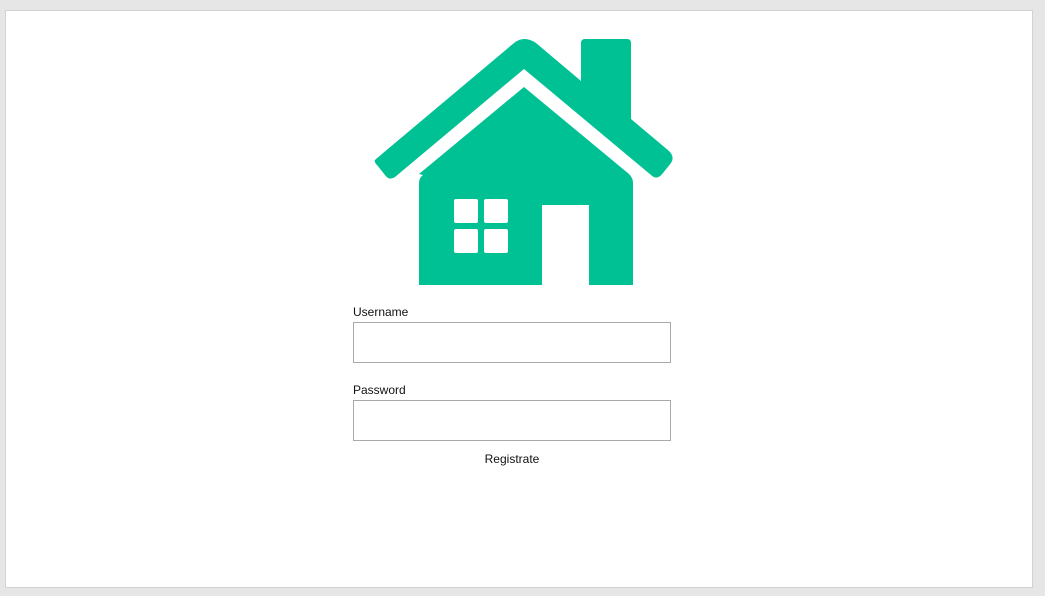 The height and width of the screenshot is (596, 1045). Describe the element at coordinates (381, 312) in the screenshot. I see `username-label: Username` at that location.